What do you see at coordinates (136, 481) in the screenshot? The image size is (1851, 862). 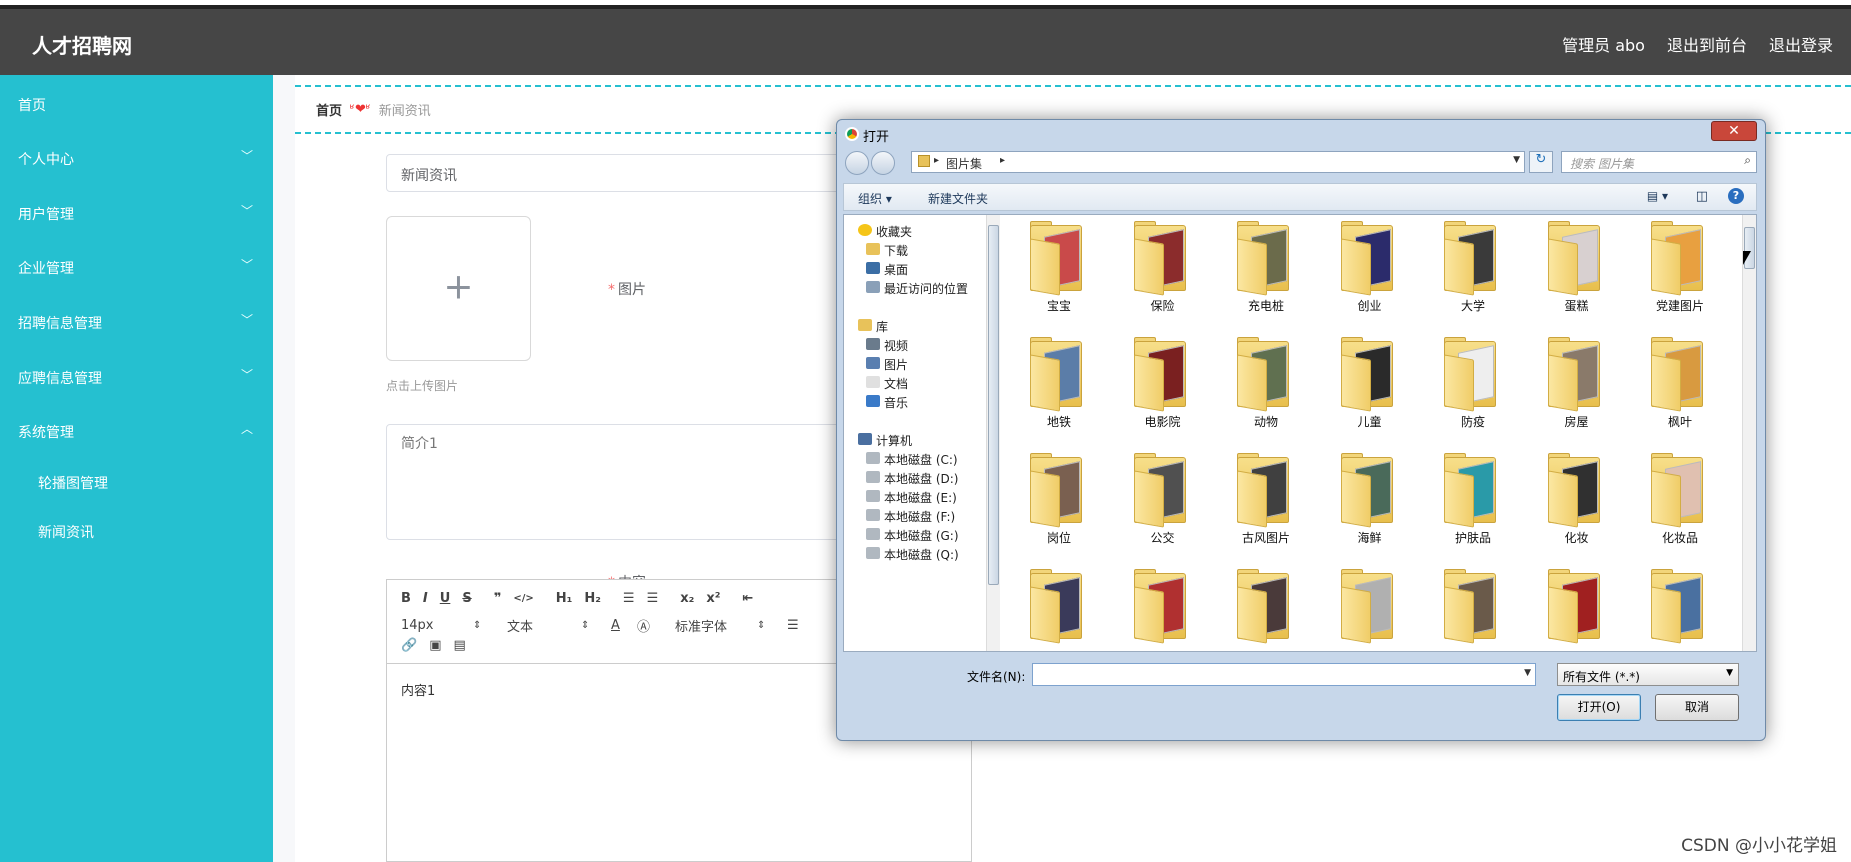 I see `sidebar-item-carousel: 轮播图管理` at bounding box center [136, 481].